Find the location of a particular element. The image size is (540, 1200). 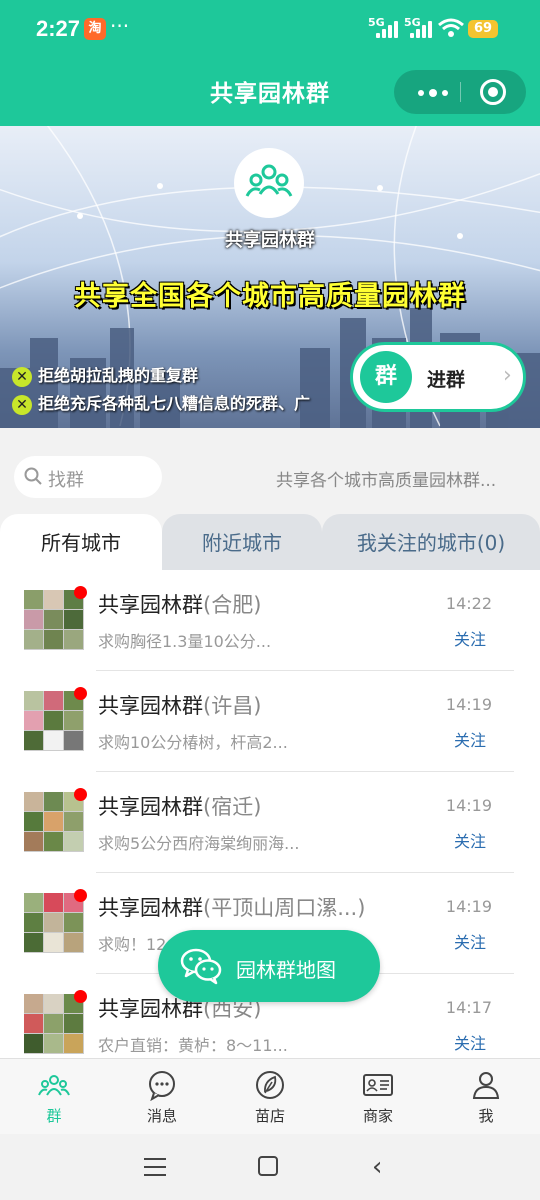

garden-group-map-button: 园林群地图 is located at coordinates (269, 966).